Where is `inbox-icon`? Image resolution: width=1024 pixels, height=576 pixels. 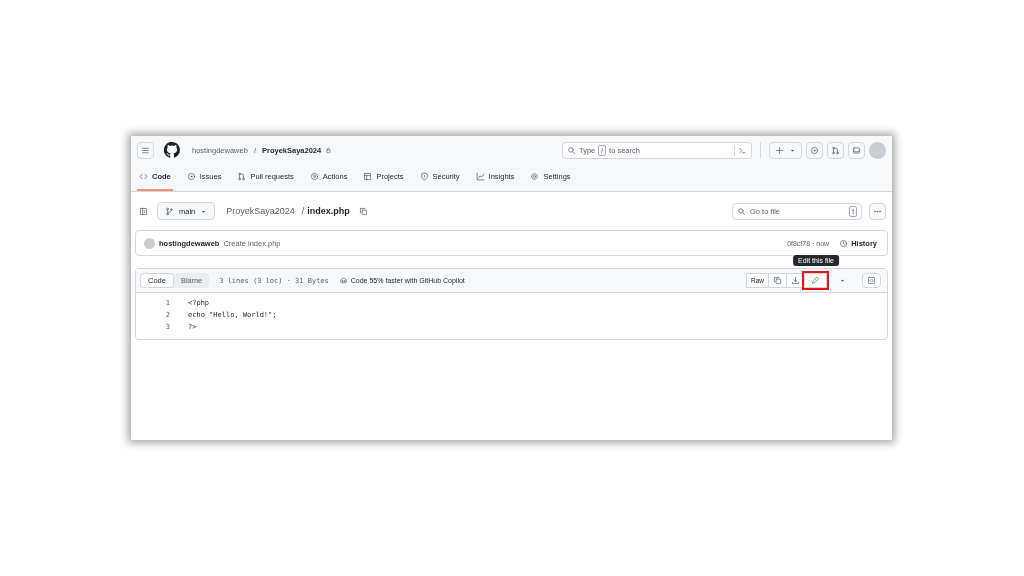
inbox-icon is located at coordinates (856, 150).